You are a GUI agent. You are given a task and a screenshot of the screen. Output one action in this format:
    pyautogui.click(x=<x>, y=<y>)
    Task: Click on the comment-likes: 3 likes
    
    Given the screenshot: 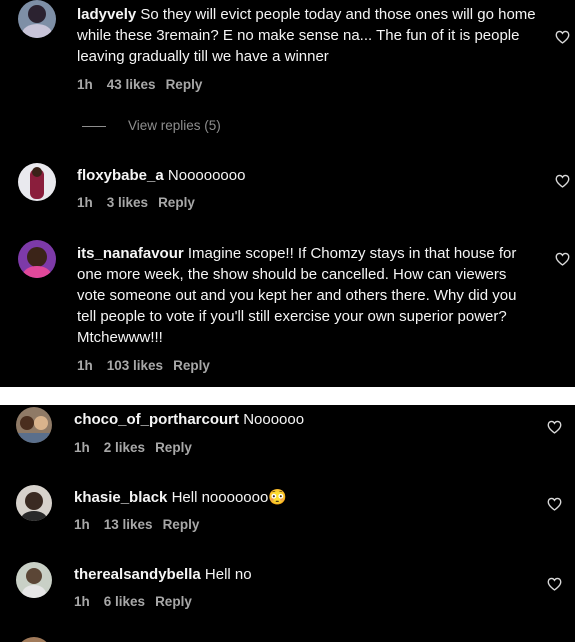 What is the action you would take?
    pyautogui.click(x=127, y=202)
    